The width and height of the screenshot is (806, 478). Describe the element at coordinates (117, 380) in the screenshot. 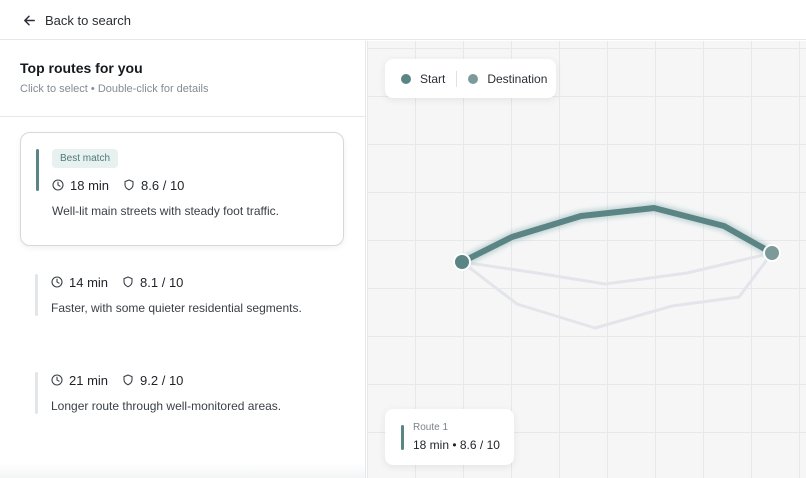

I see `route-meta: 21 min 9.2 / 10` at that location.